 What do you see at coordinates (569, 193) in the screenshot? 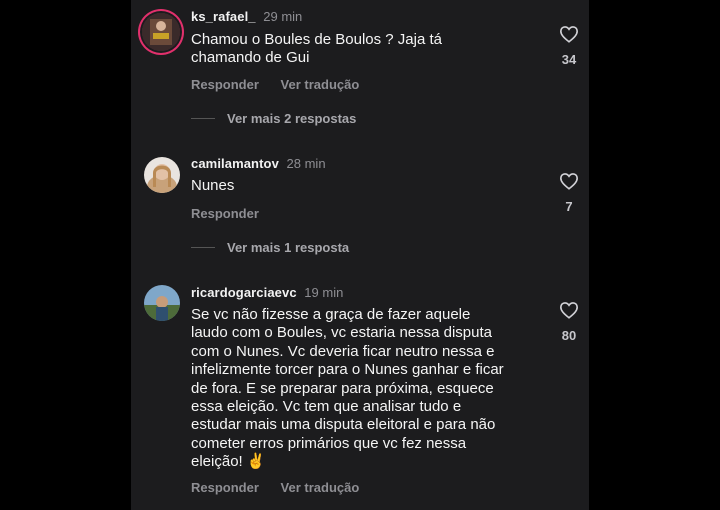
I see `like-control: 7` at bounding box center [569, 193].